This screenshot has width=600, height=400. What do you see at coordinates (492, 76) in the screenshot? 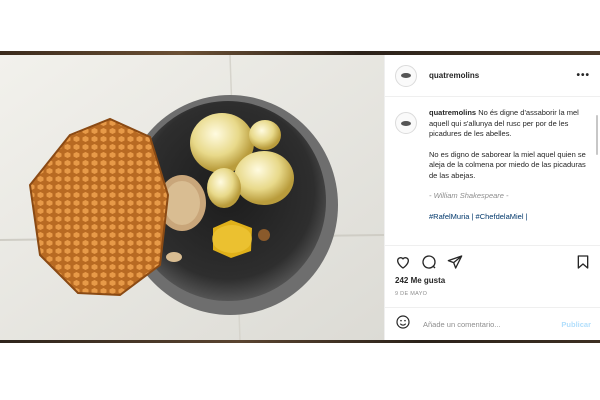
I see `post-header: quatremolins •••` at bounding box center [492, 76].